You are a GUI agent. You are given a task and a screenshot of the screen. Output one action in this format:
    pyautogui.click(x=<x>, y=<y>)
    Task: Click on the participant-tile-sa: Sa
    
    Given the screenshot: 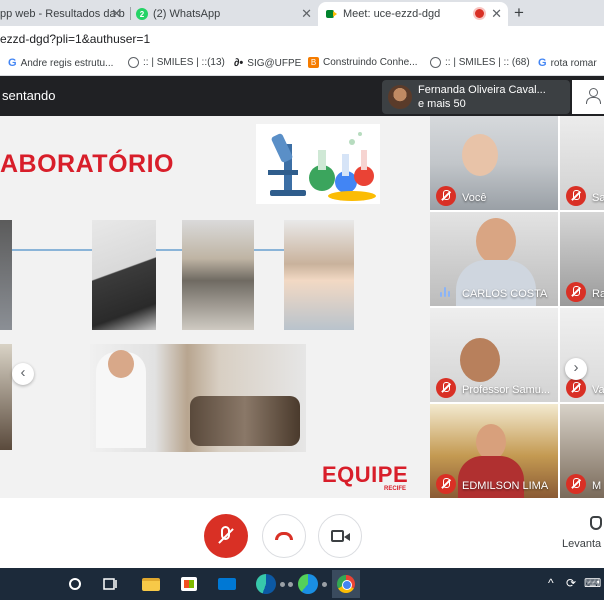 What is the action you would take?
    pyautogui.click(x=582, y=163)
    